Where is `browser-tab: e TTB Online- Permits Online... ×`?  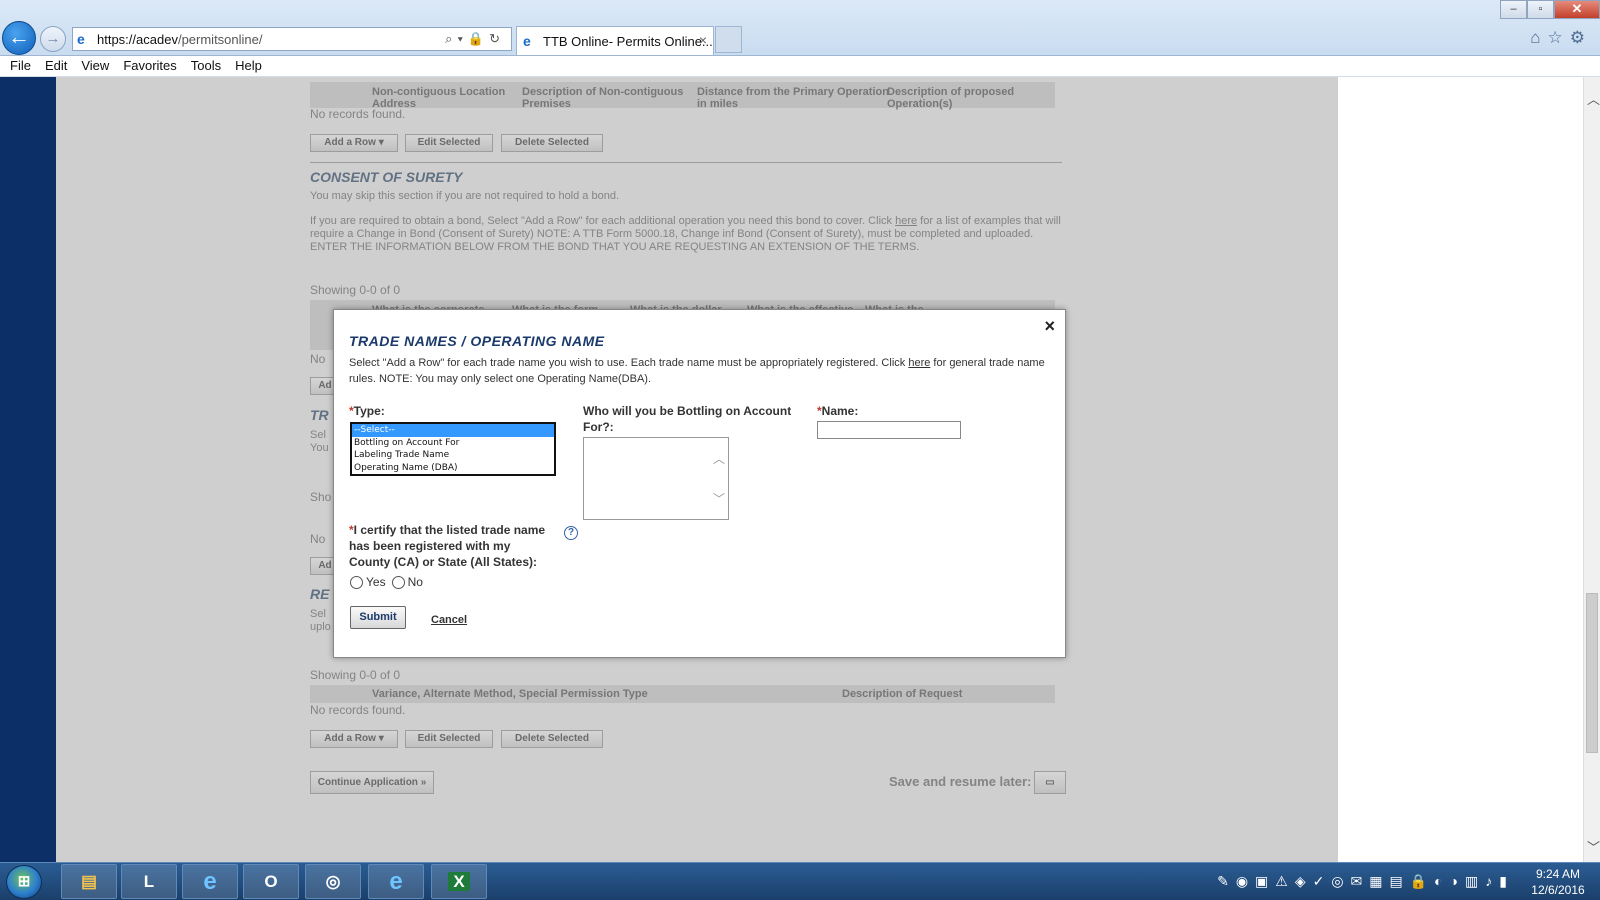
browser-tab: e TTB Online- Permits Online... × is located at coordinates (615, 40).